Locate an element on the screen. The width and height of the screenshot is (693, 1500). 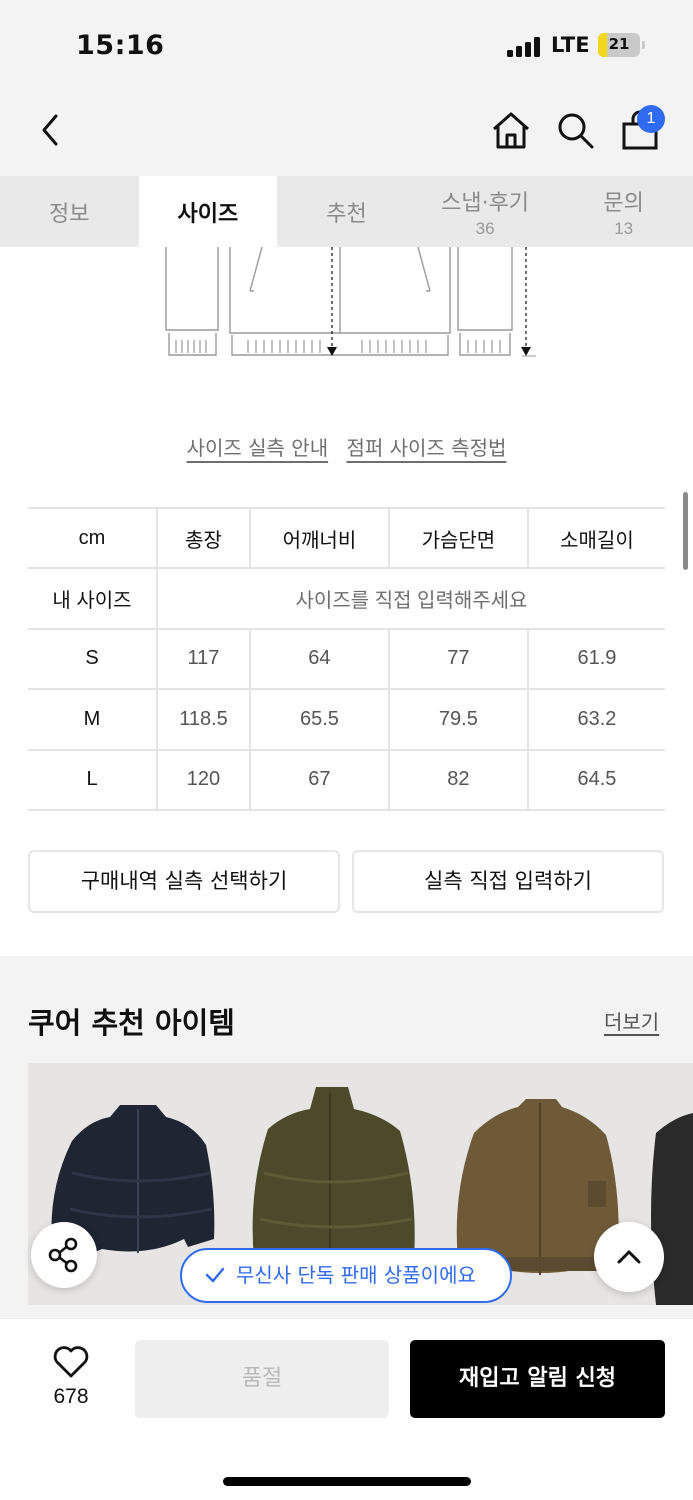
search-icon is located at coordinates (576, 131).